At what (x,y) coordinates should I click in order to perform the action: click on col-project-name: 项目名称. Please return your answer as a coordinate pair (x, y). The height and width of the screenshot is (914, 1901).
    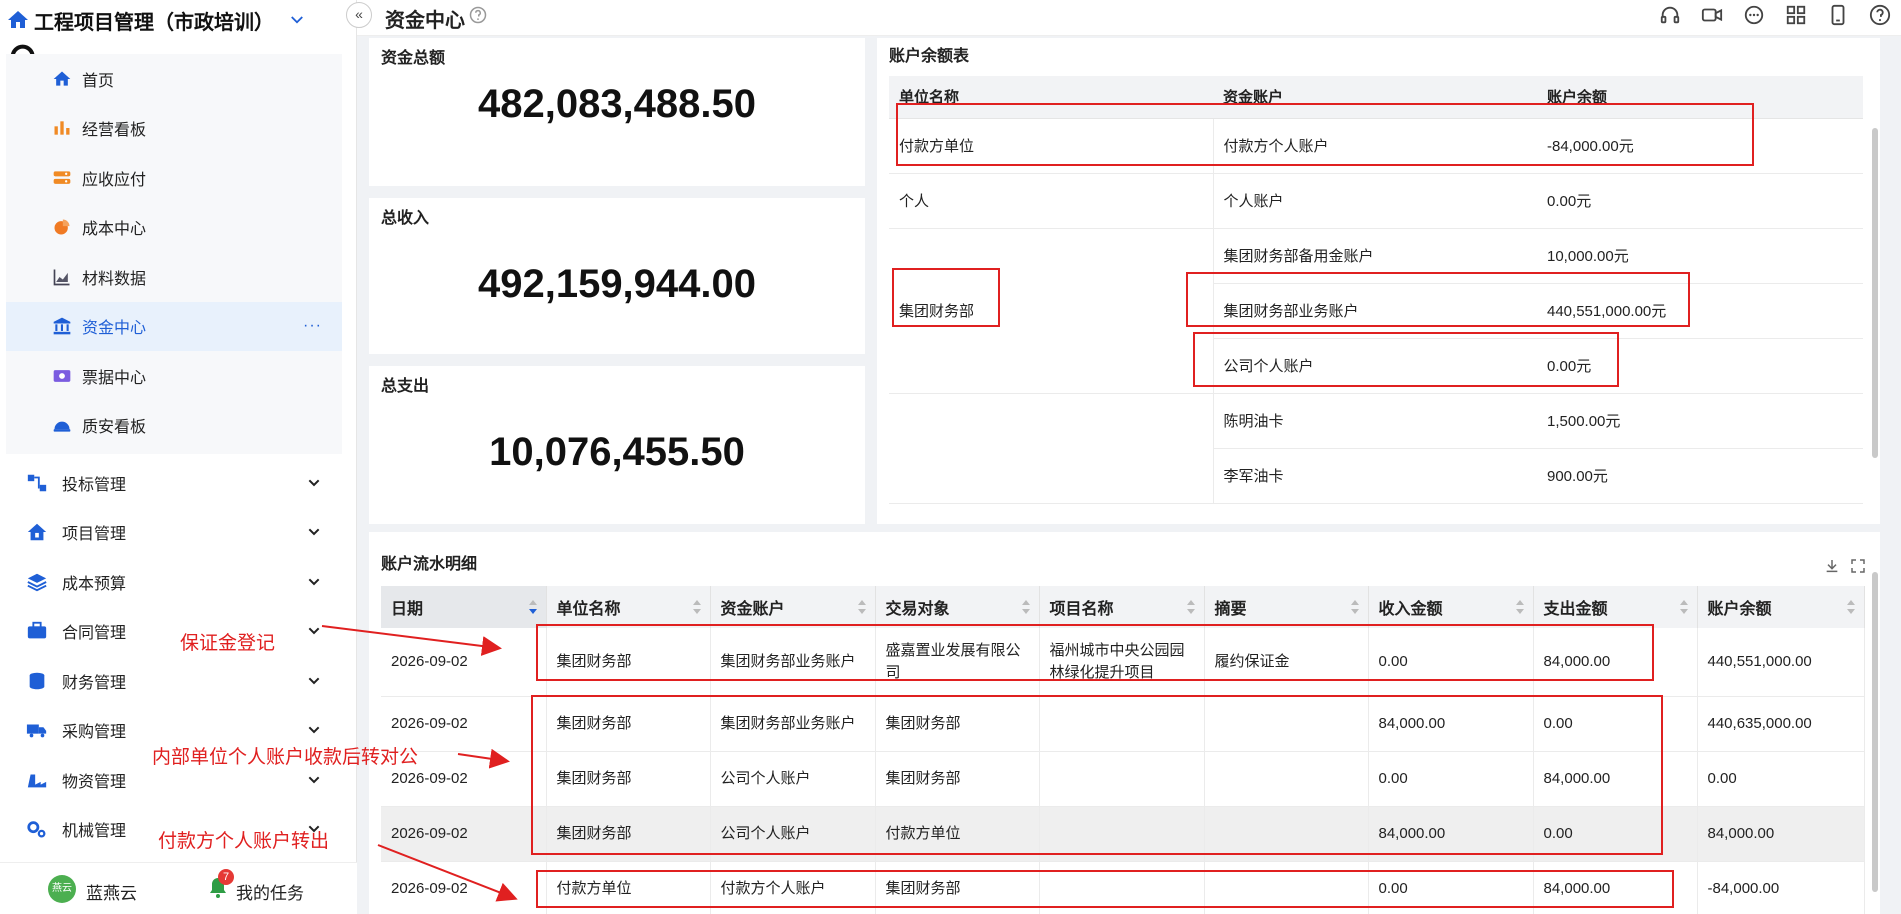
    Looking at the image, I should click on (1122, 607).